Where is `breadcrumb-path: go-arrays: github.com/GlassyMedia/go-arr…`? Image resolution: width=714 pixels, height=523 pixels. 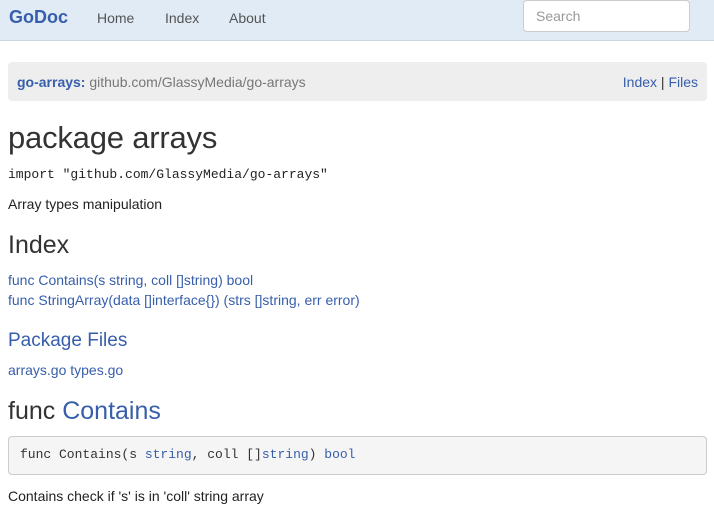
breadcrumb-path: go-arrays: github.com/GlassyMedia/go-arr… is located at coordinates (161, 82).